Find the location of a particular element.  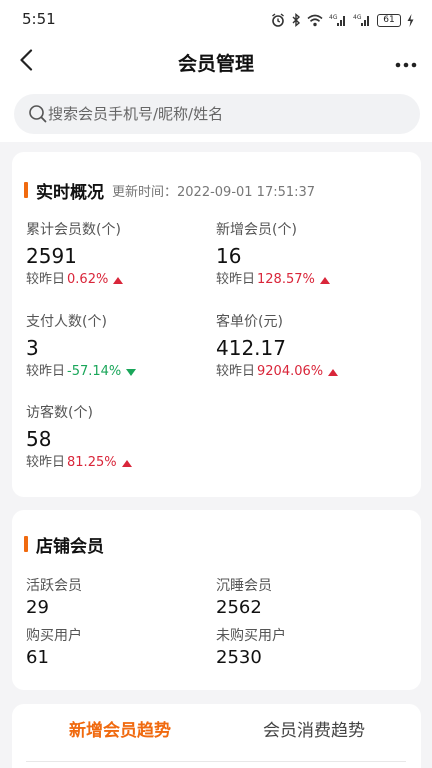

metric-value: 412.17 is located at coordinates (251, 348).